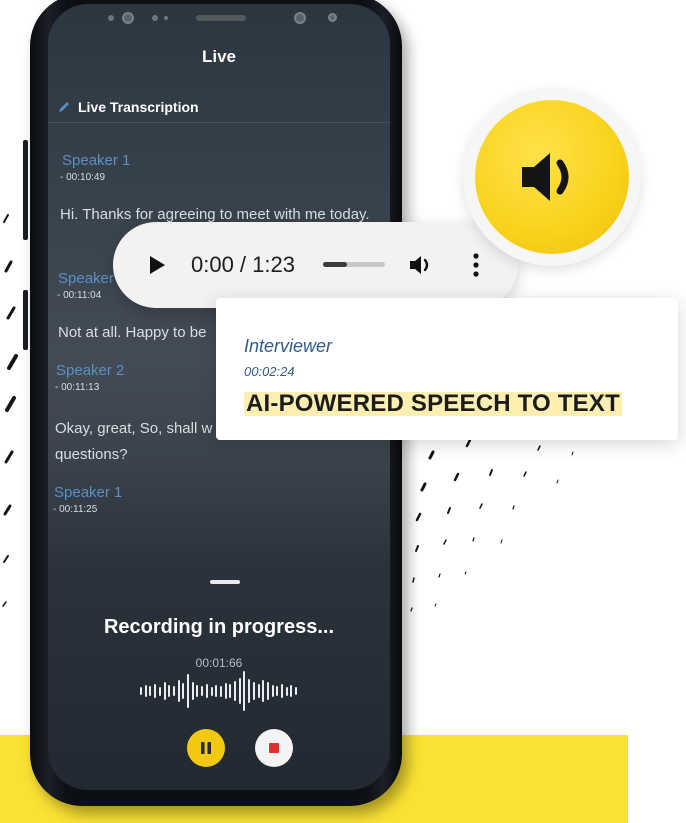 The height and width of the screenshot is (823, 686). Describe the element at coordinates (157, 265) in the screenshot. I see `play-icon` at that location.